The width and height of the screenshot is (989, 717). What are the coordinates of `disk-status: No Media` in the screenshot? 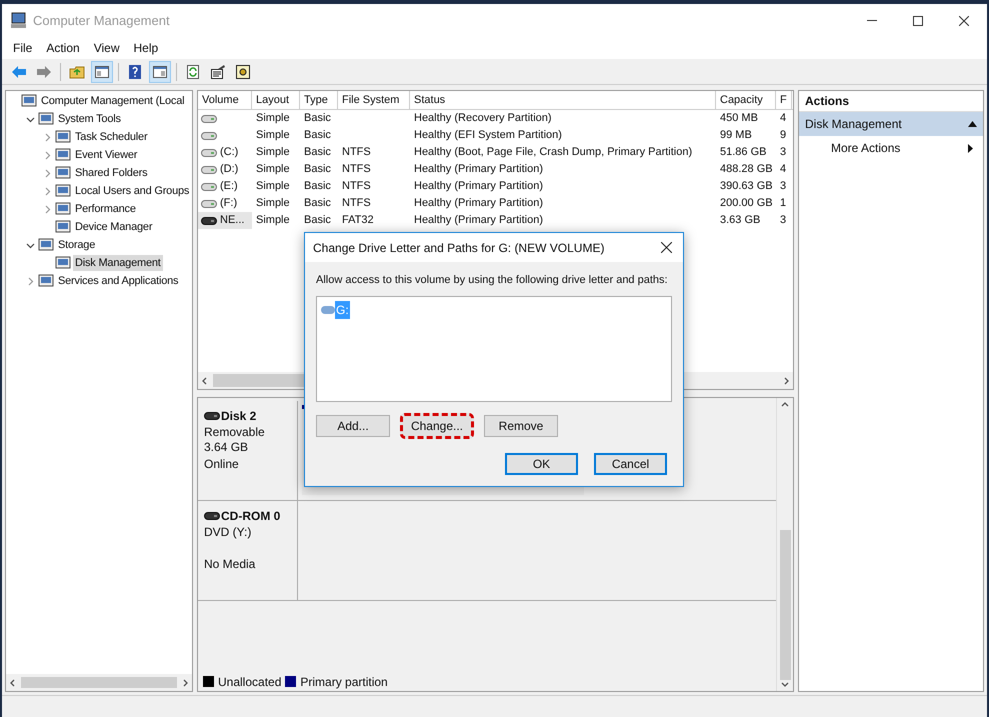 It's located at (230, 564).